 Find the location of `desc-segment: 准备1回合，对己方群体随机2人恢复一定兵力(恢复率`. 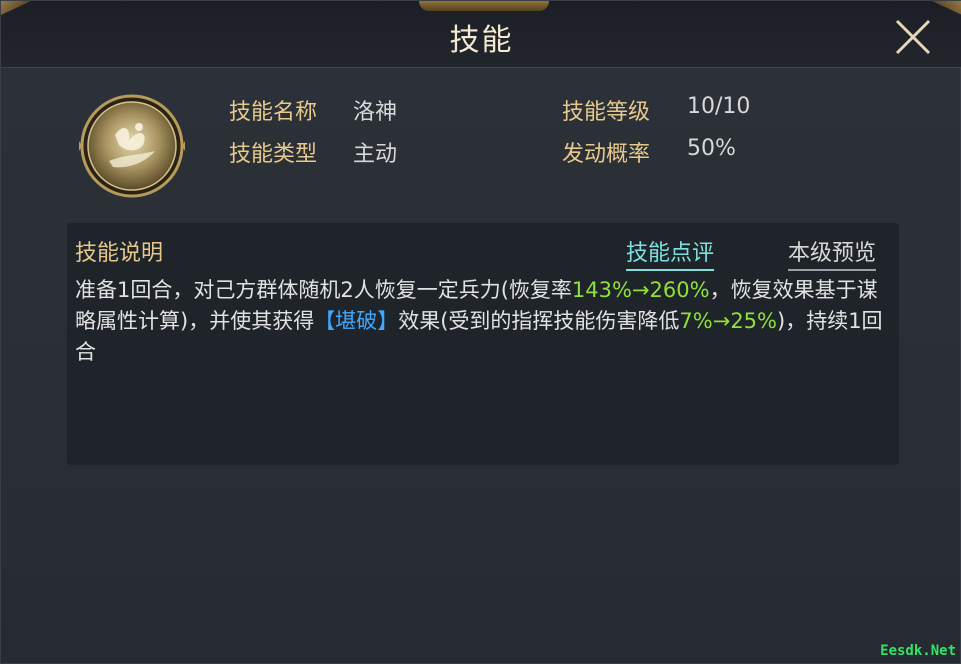

desc-segment: 准备1回合，对己方群体随机2人恢复一定兵力(恢复率 is located at coordinates (323, 290).